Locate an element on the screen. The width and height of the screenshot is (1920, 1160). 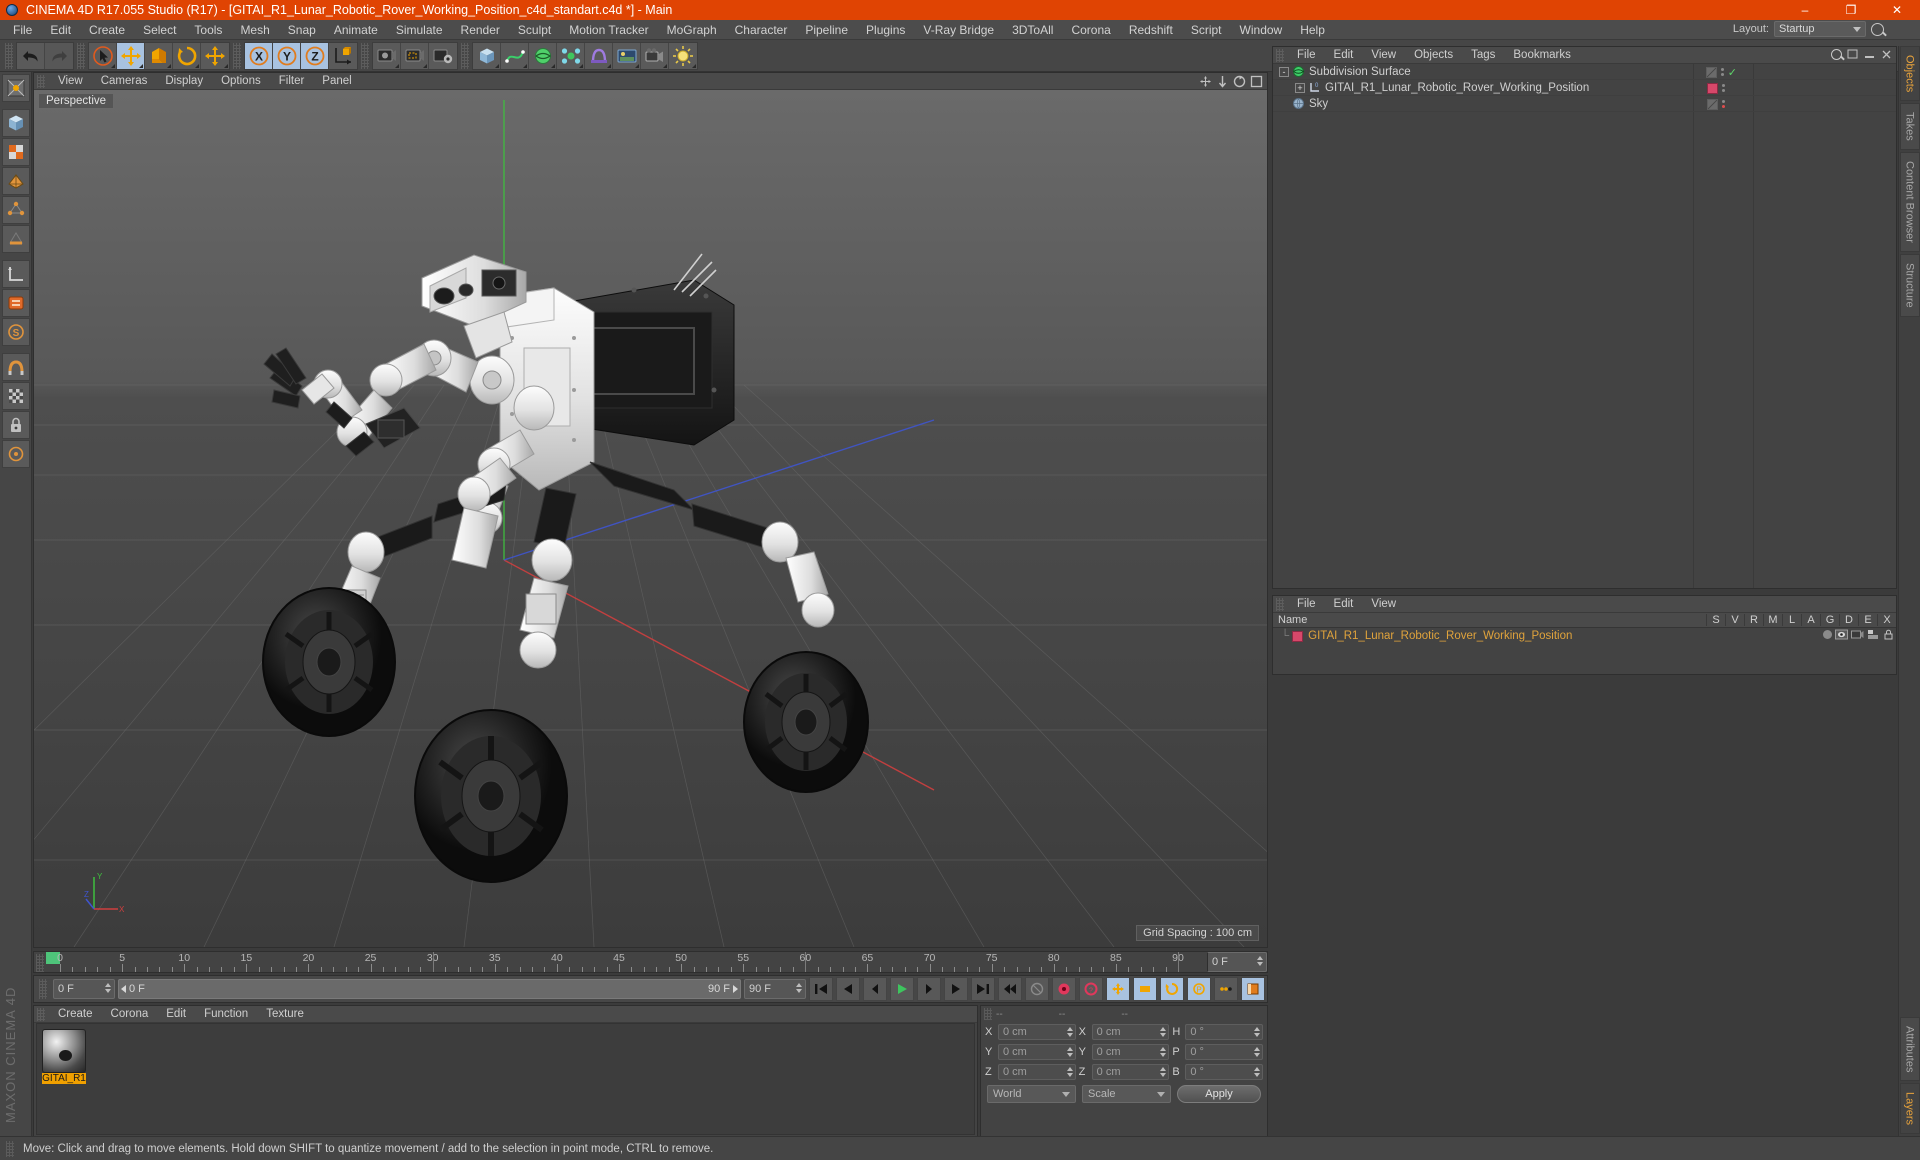
edge-mode-button is located at coordinates (15, 239).